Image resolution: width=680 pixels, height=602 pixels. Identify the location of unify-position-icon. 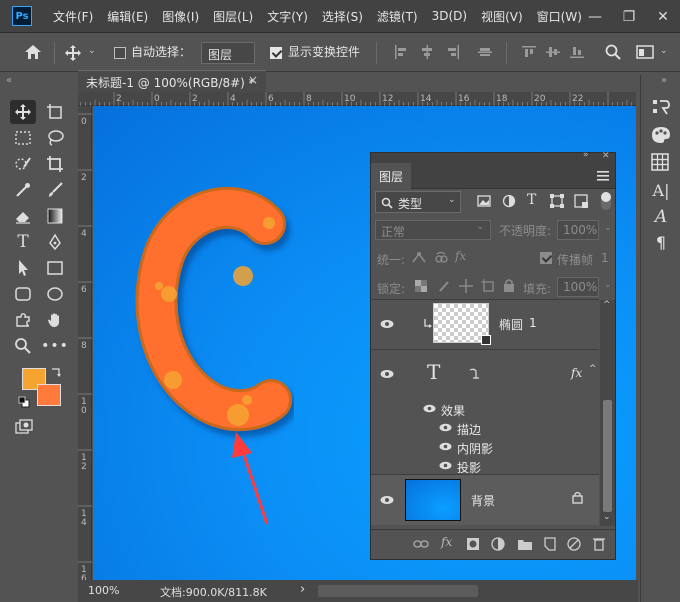
(419, 257).